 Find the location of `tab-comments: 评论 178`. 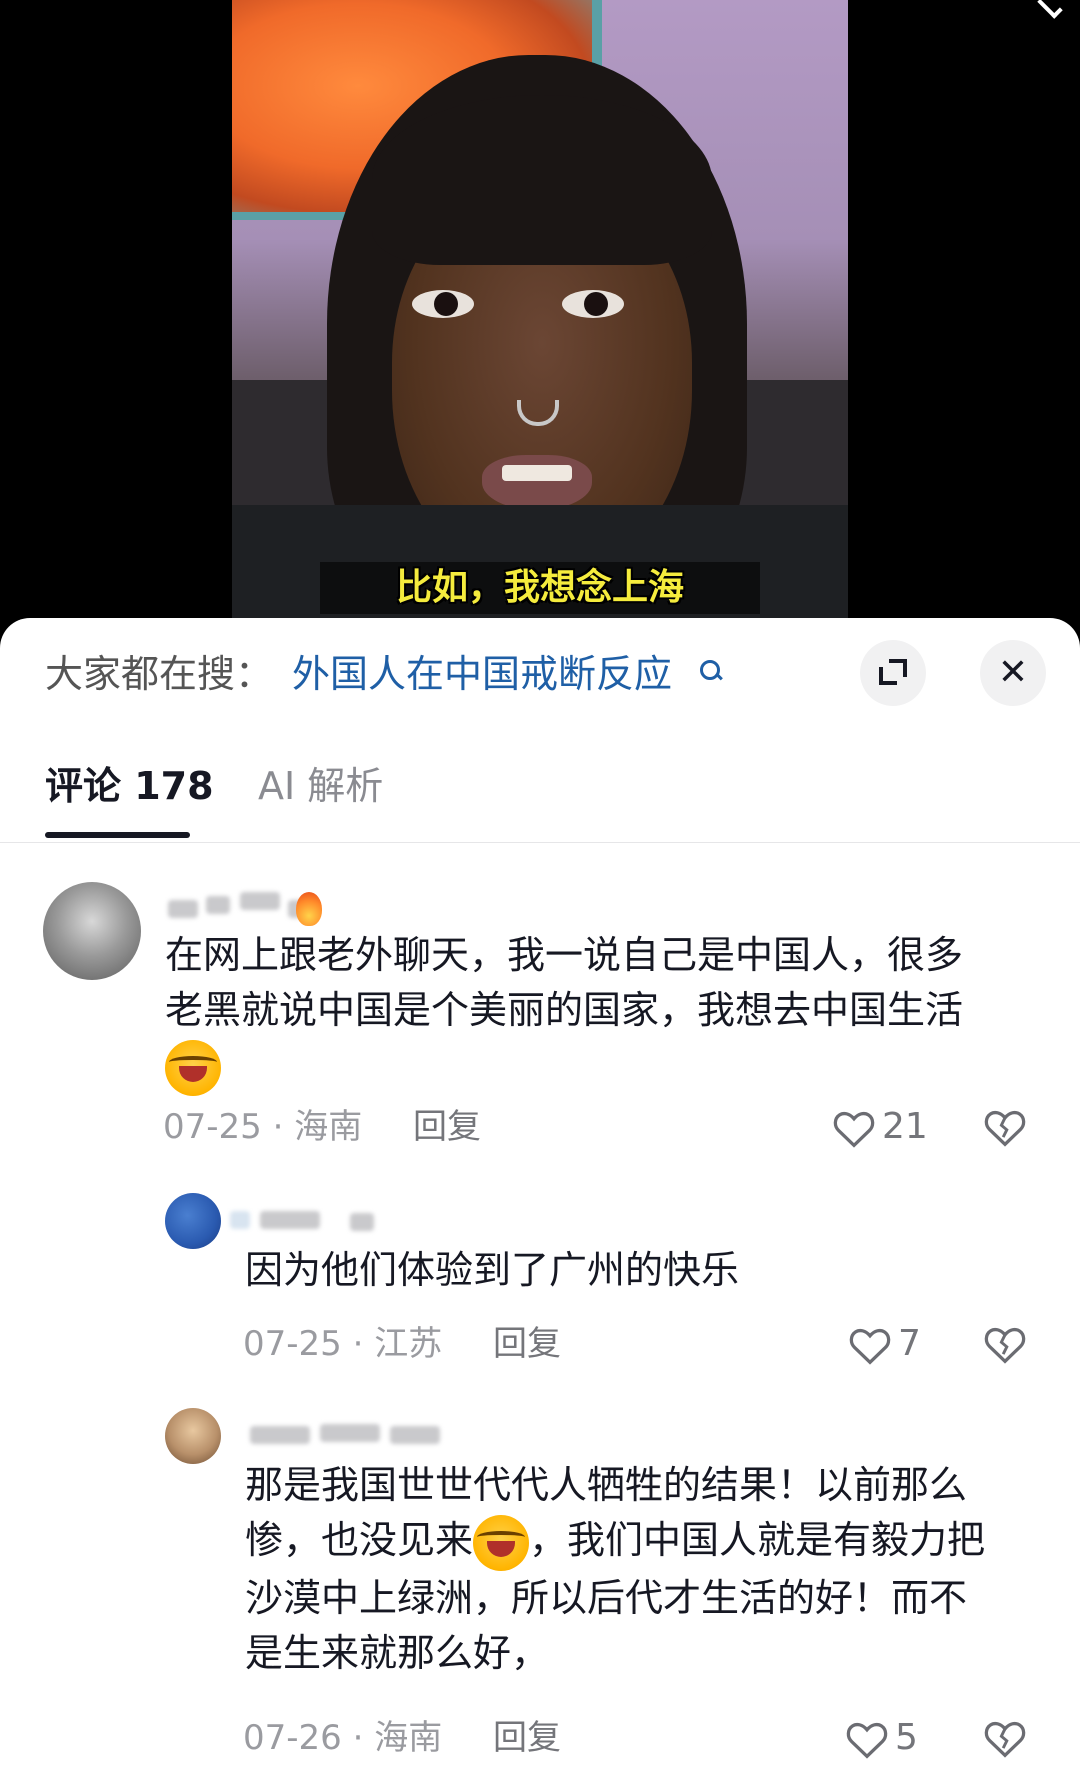

tab-comments: 评论 178 is located at coordinates (129, 786).